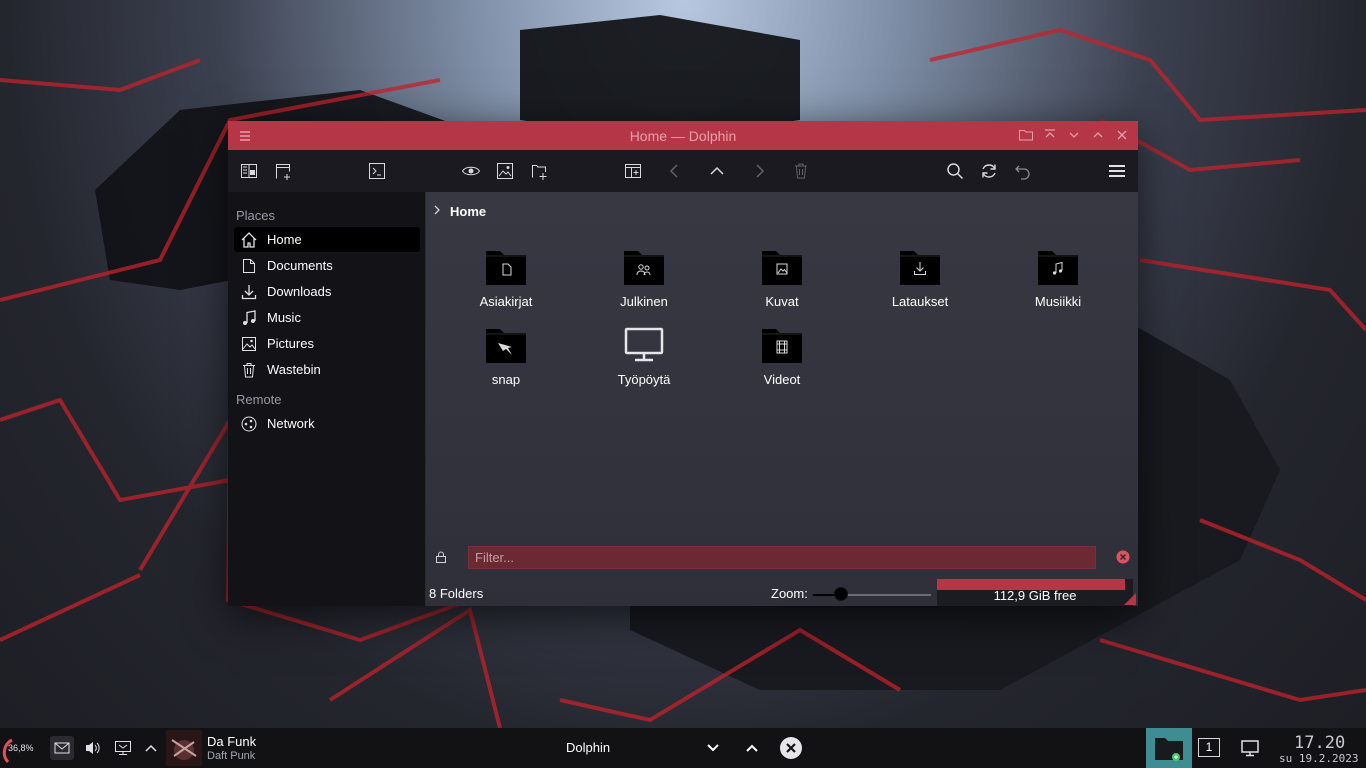  Describe the element at coordinates (1050, 135) in the screenshot. I see `keep-above-icon` at that location.